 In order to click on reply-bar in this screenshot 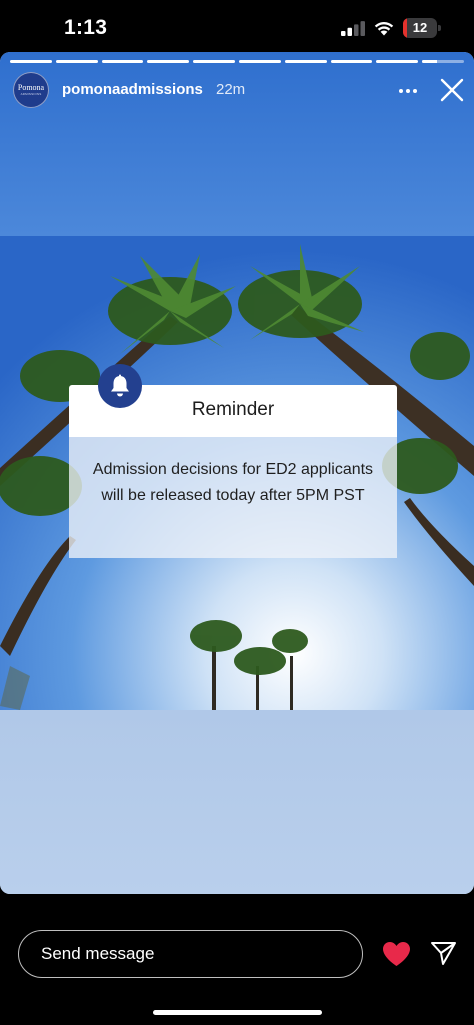, I will do `click(237, 959)`.